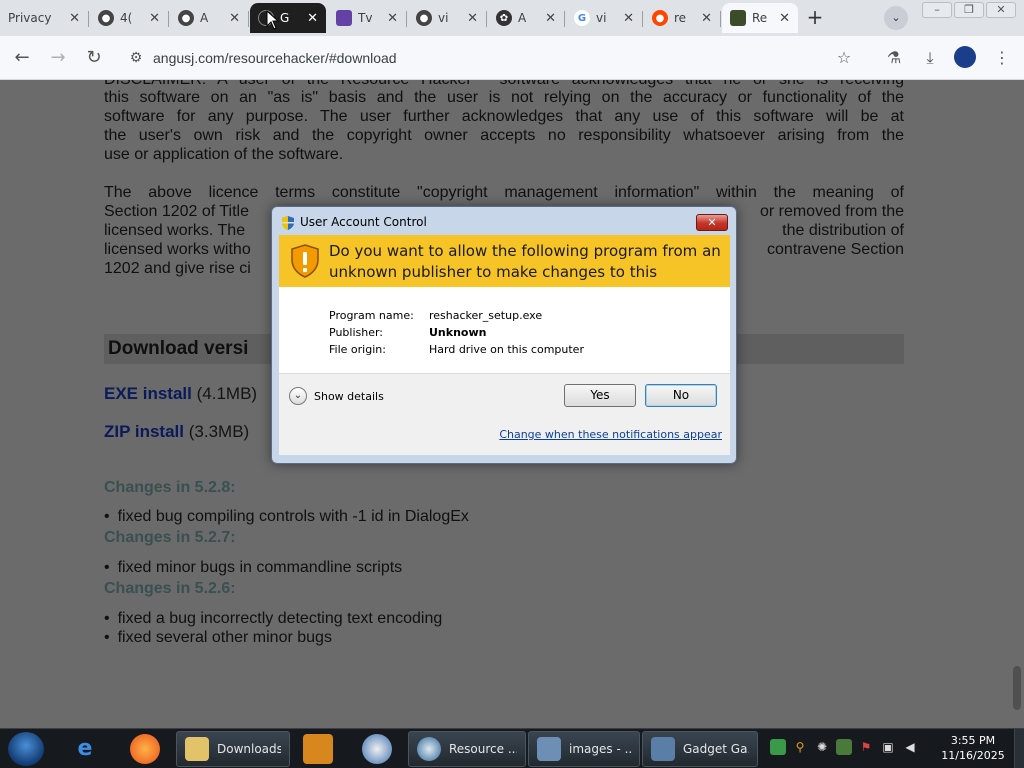 Image resolution: width=1024 pixels, height=768 pixels. I want to click on licence-line: licensed works. The, so click(175, 230).